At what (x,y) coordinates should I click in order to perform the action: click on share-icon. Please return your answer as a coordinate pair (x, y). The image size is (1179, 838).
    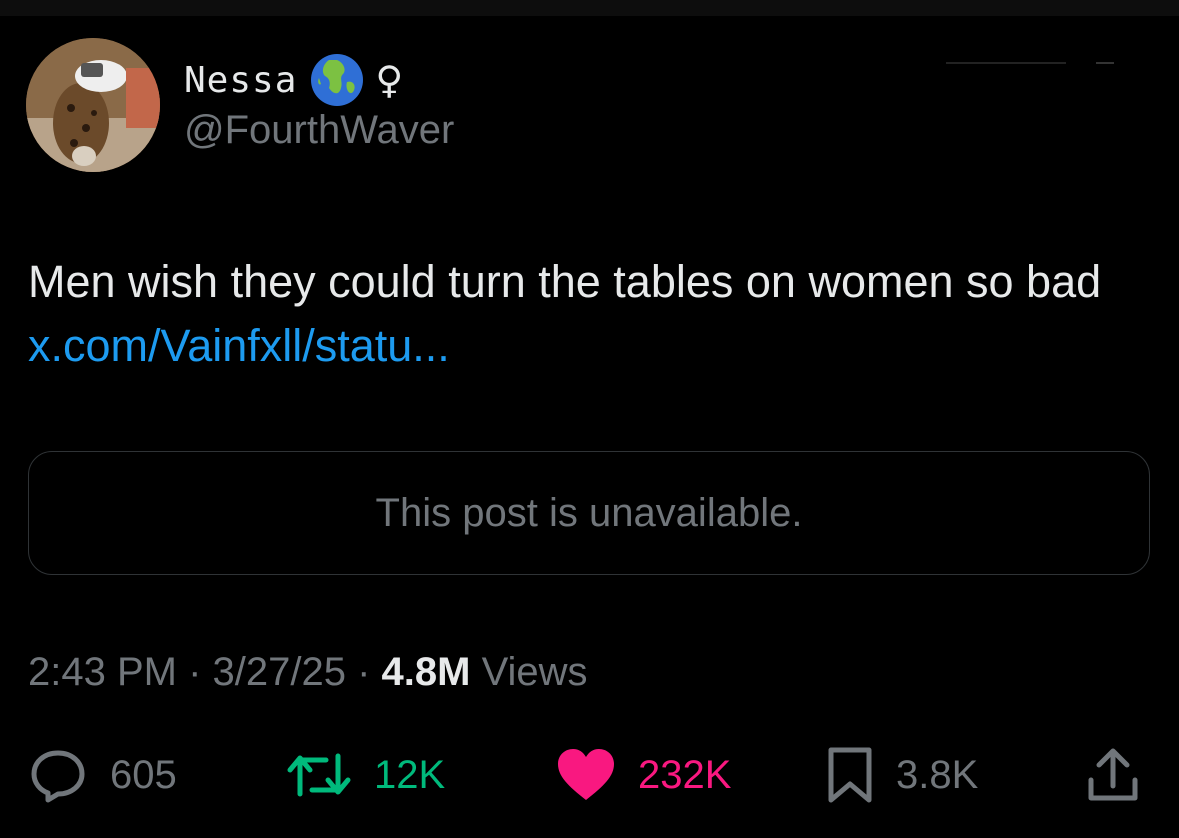
    Looking at the image, I should click on (1113, 774).